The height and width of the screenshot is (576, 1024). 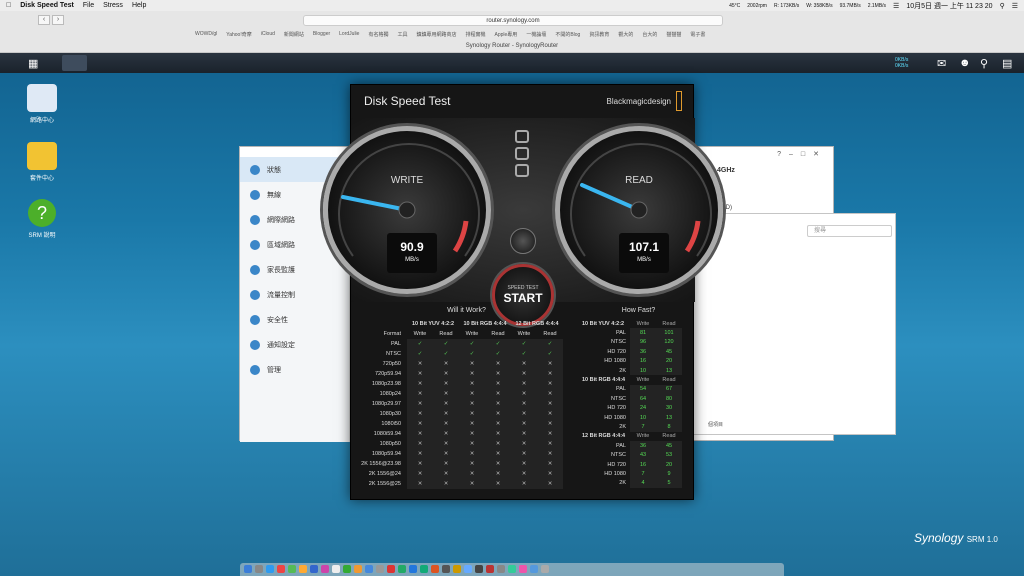 I want to click on chat-icon: ✉, so click(x=941, y=63).